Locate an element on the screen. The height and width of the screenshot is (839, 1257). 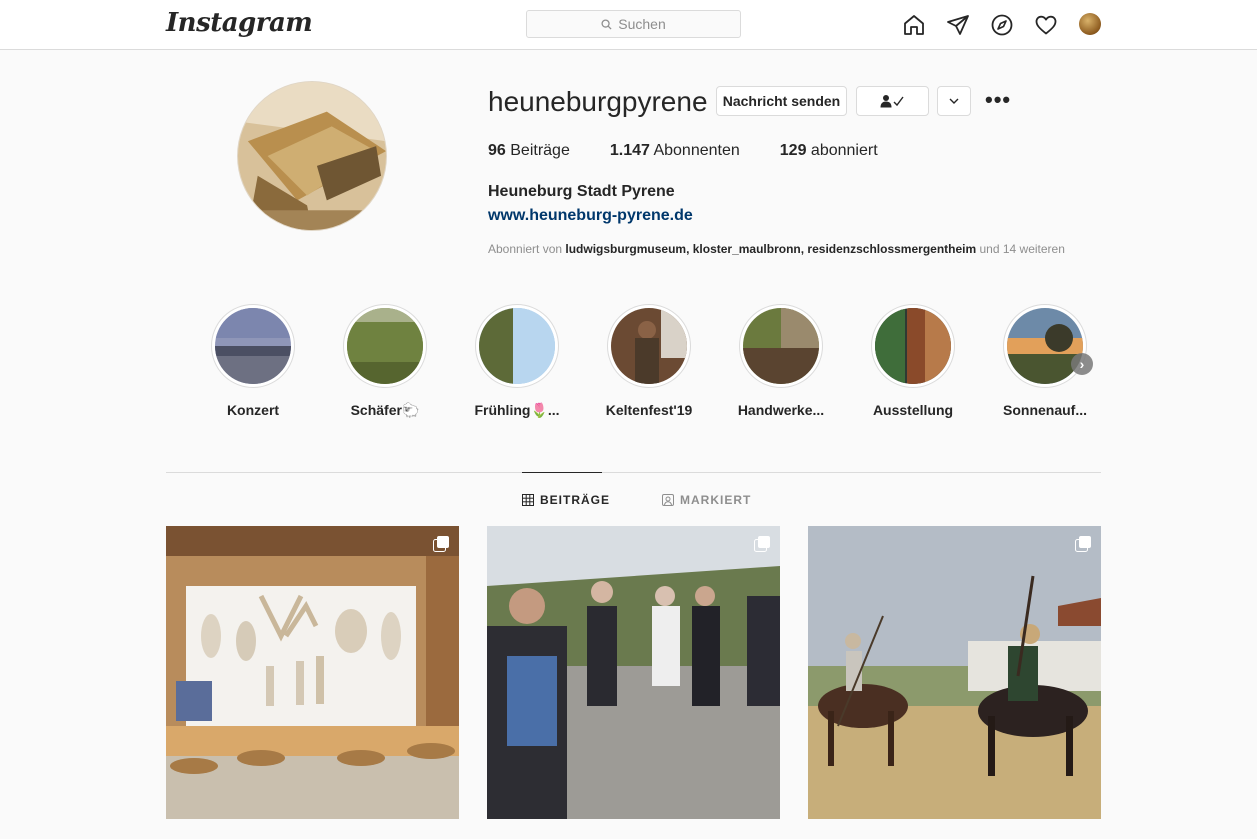
highlight-schaefer: Schäfer🐑 is located at coordinates (385, 361).